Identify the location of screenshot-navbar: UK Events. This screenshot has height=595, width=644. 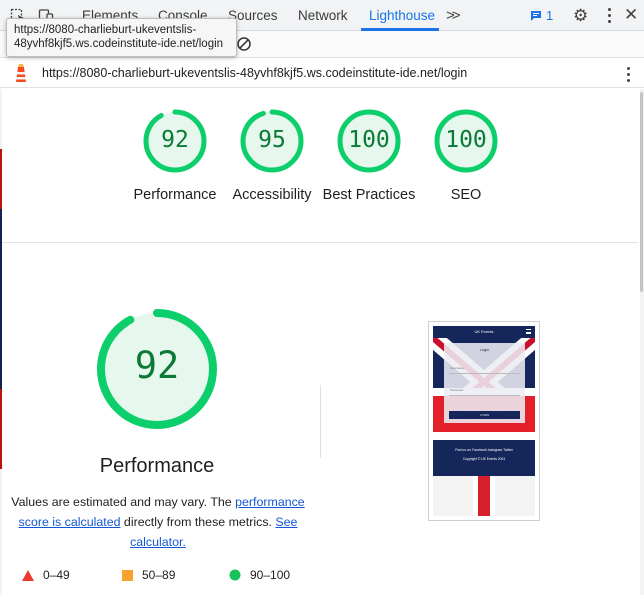
(484, 332).